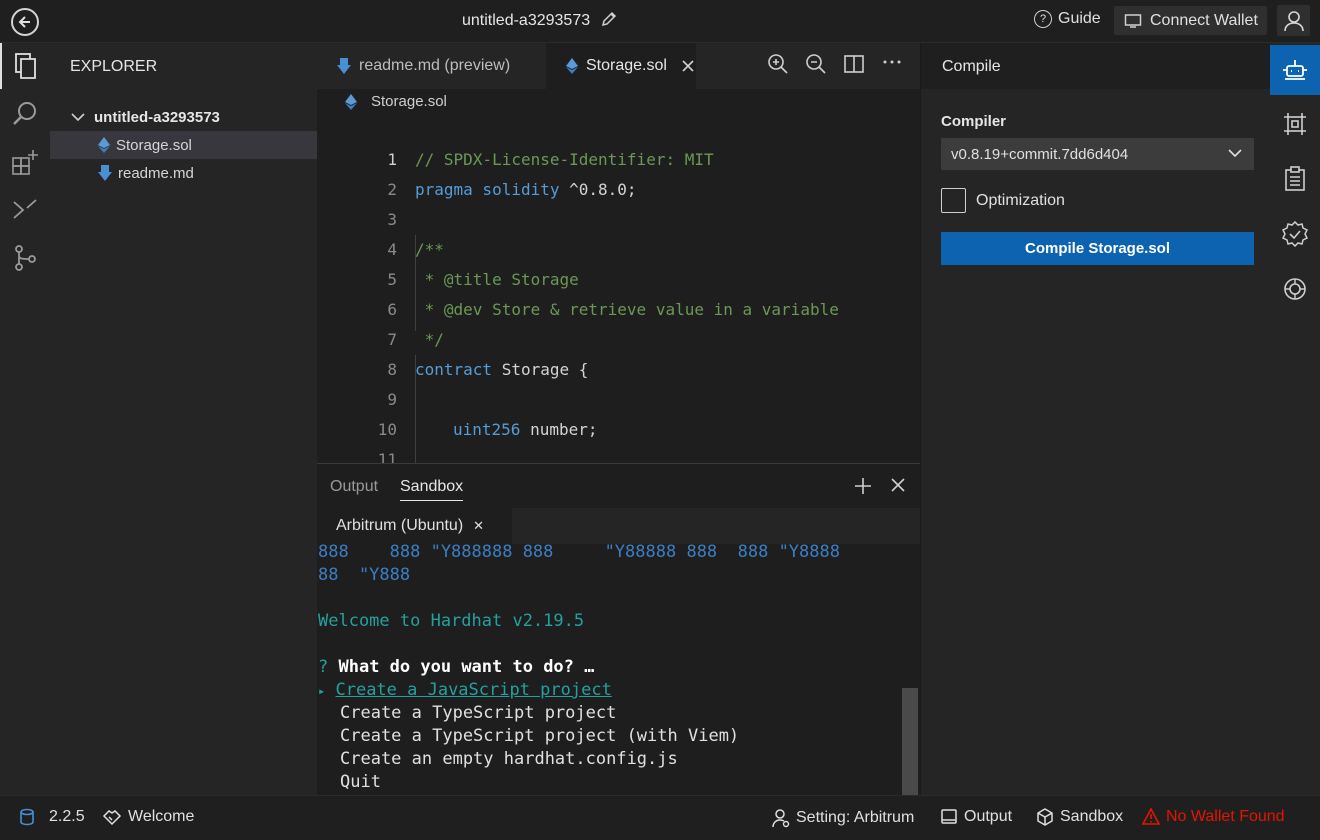 This screenshot has width=1320, height=840. What do you see at coordinates (509, 759) in the screenshot?
I see `terminal-line: Create an empty hardhat.config.js` at bounding box center [509, 759].